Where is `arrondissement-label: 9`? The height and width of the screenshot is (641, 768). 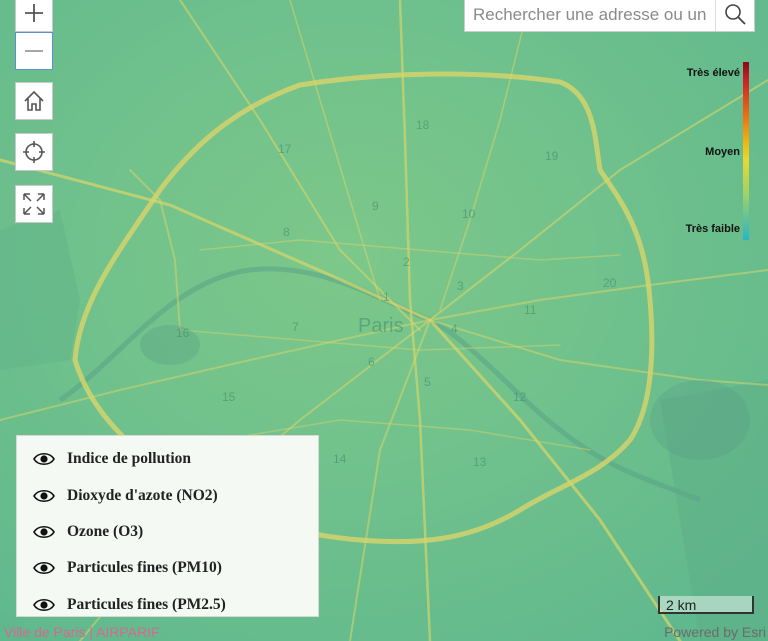
arrondissement-label: 9 is located at coordinates (375, 206).